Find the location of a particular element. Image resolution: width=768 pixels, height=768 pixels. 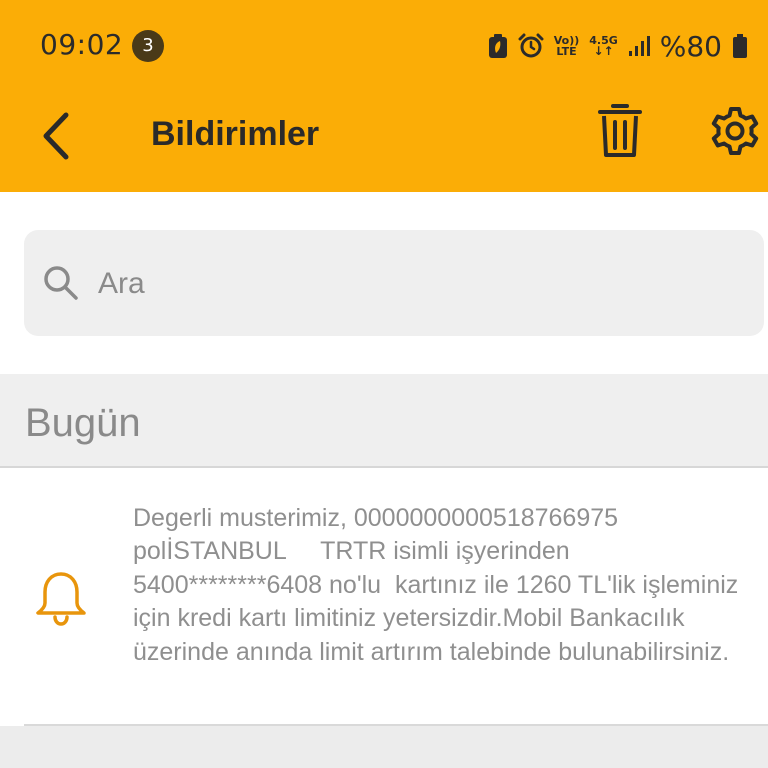

status-bar: 09:02 3 Vo)) LTE 4.5G ↓↑ %80 is located at coordinates (384, 45).